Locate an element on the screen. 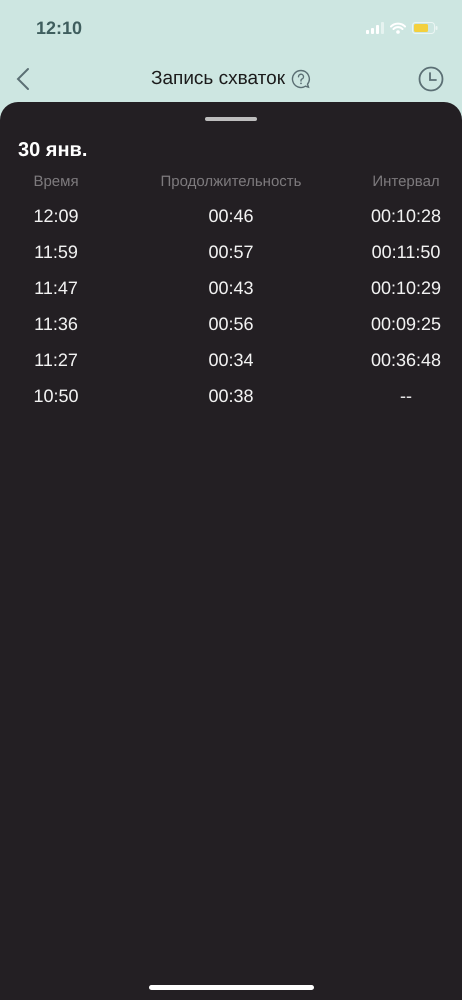  status-time: 12:10 is located at coordinates (59, 28).